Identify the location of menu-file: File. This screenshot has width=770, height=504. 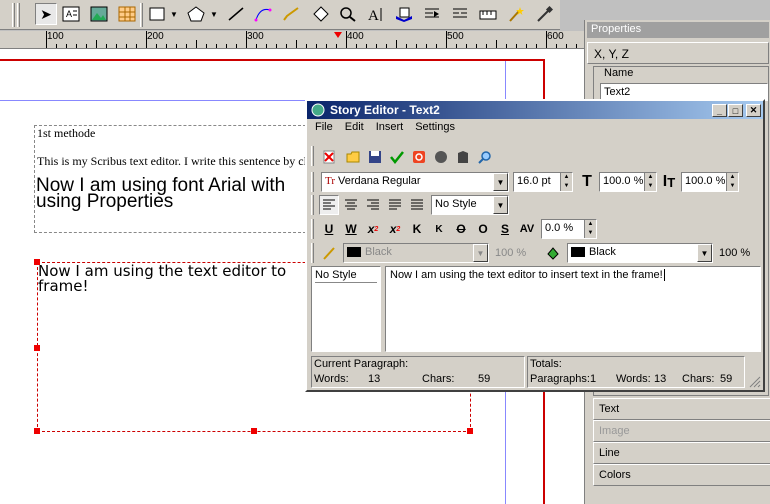
(324, 130).